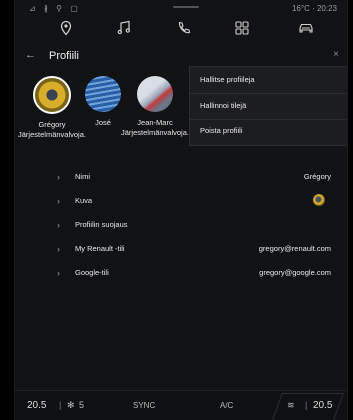 The image size is (353, 420). I want to click on profile-jean-marc: Jean-Marc Järjestelmänvalvoja., so click(155, 107).